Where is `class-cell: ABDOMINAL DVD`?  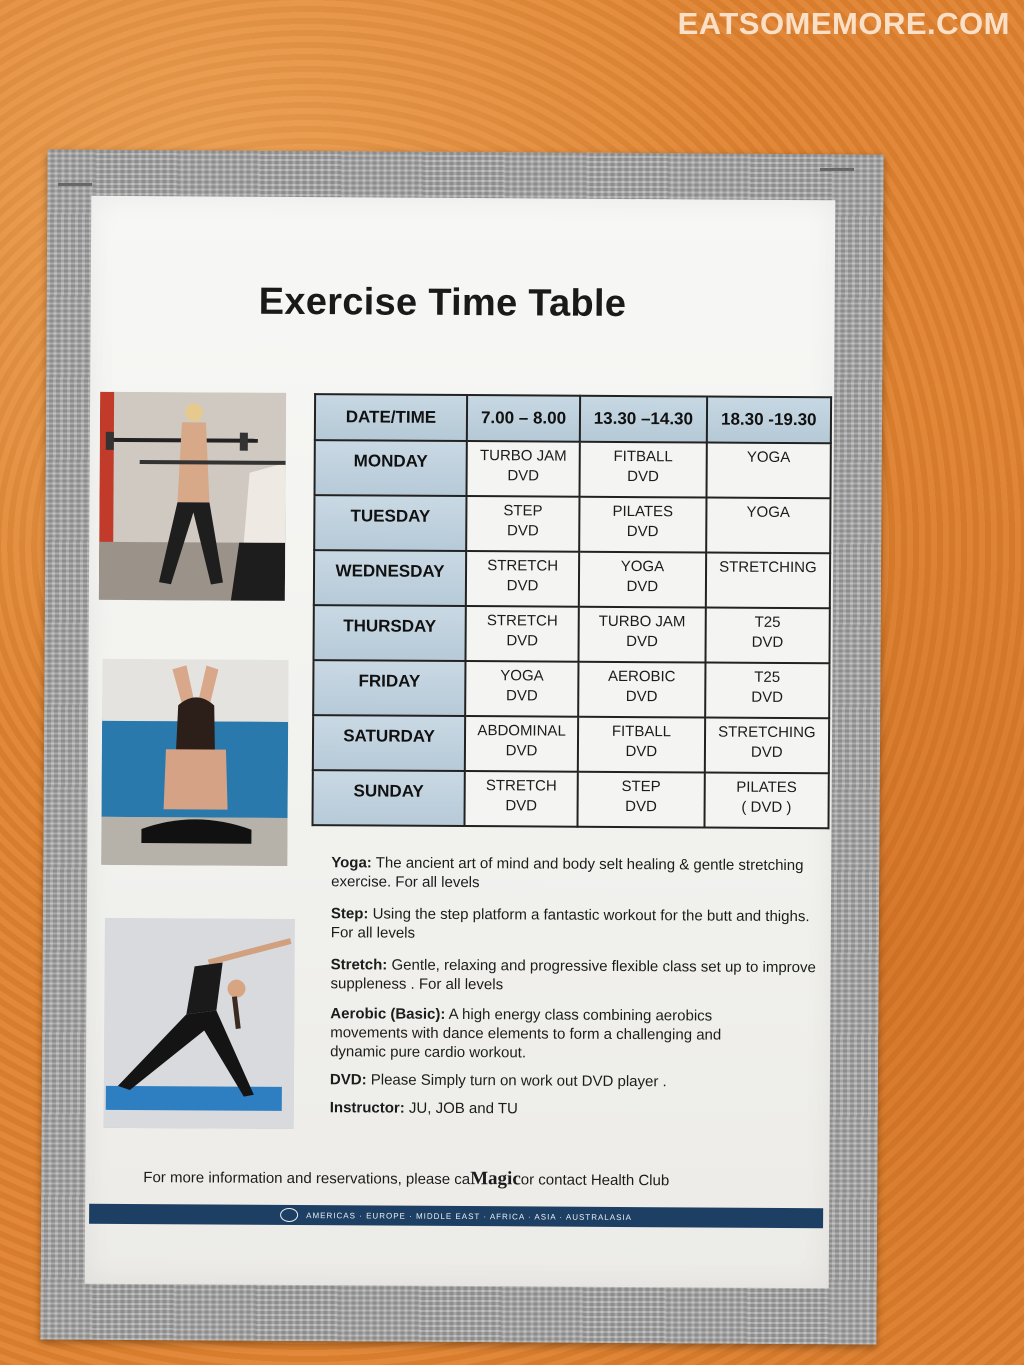
class-cell: ABDOMINAL DVD is located at coordinates (521, 744).